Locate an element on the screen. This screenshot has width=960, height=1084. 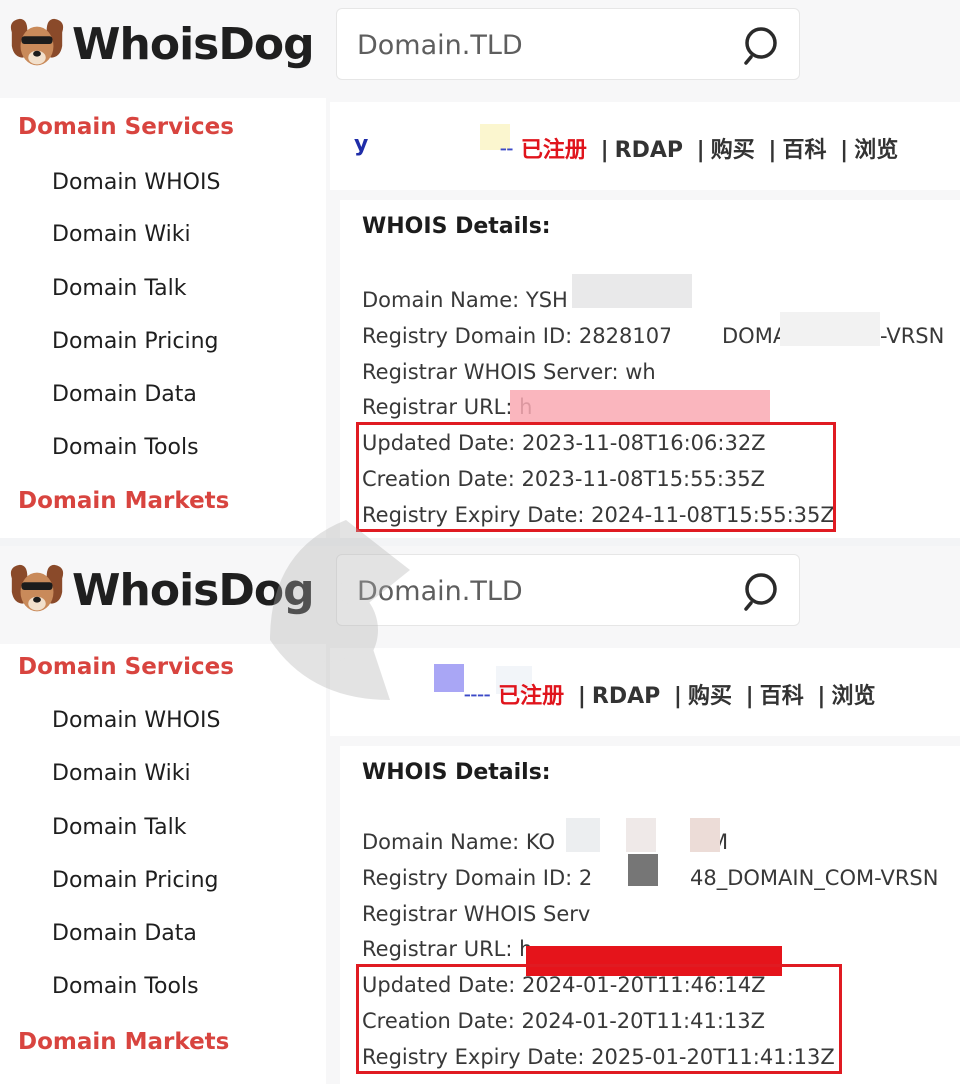
whois-line-whois-server: Registrar WHOIS Serv is located at coordinates (476, 914).